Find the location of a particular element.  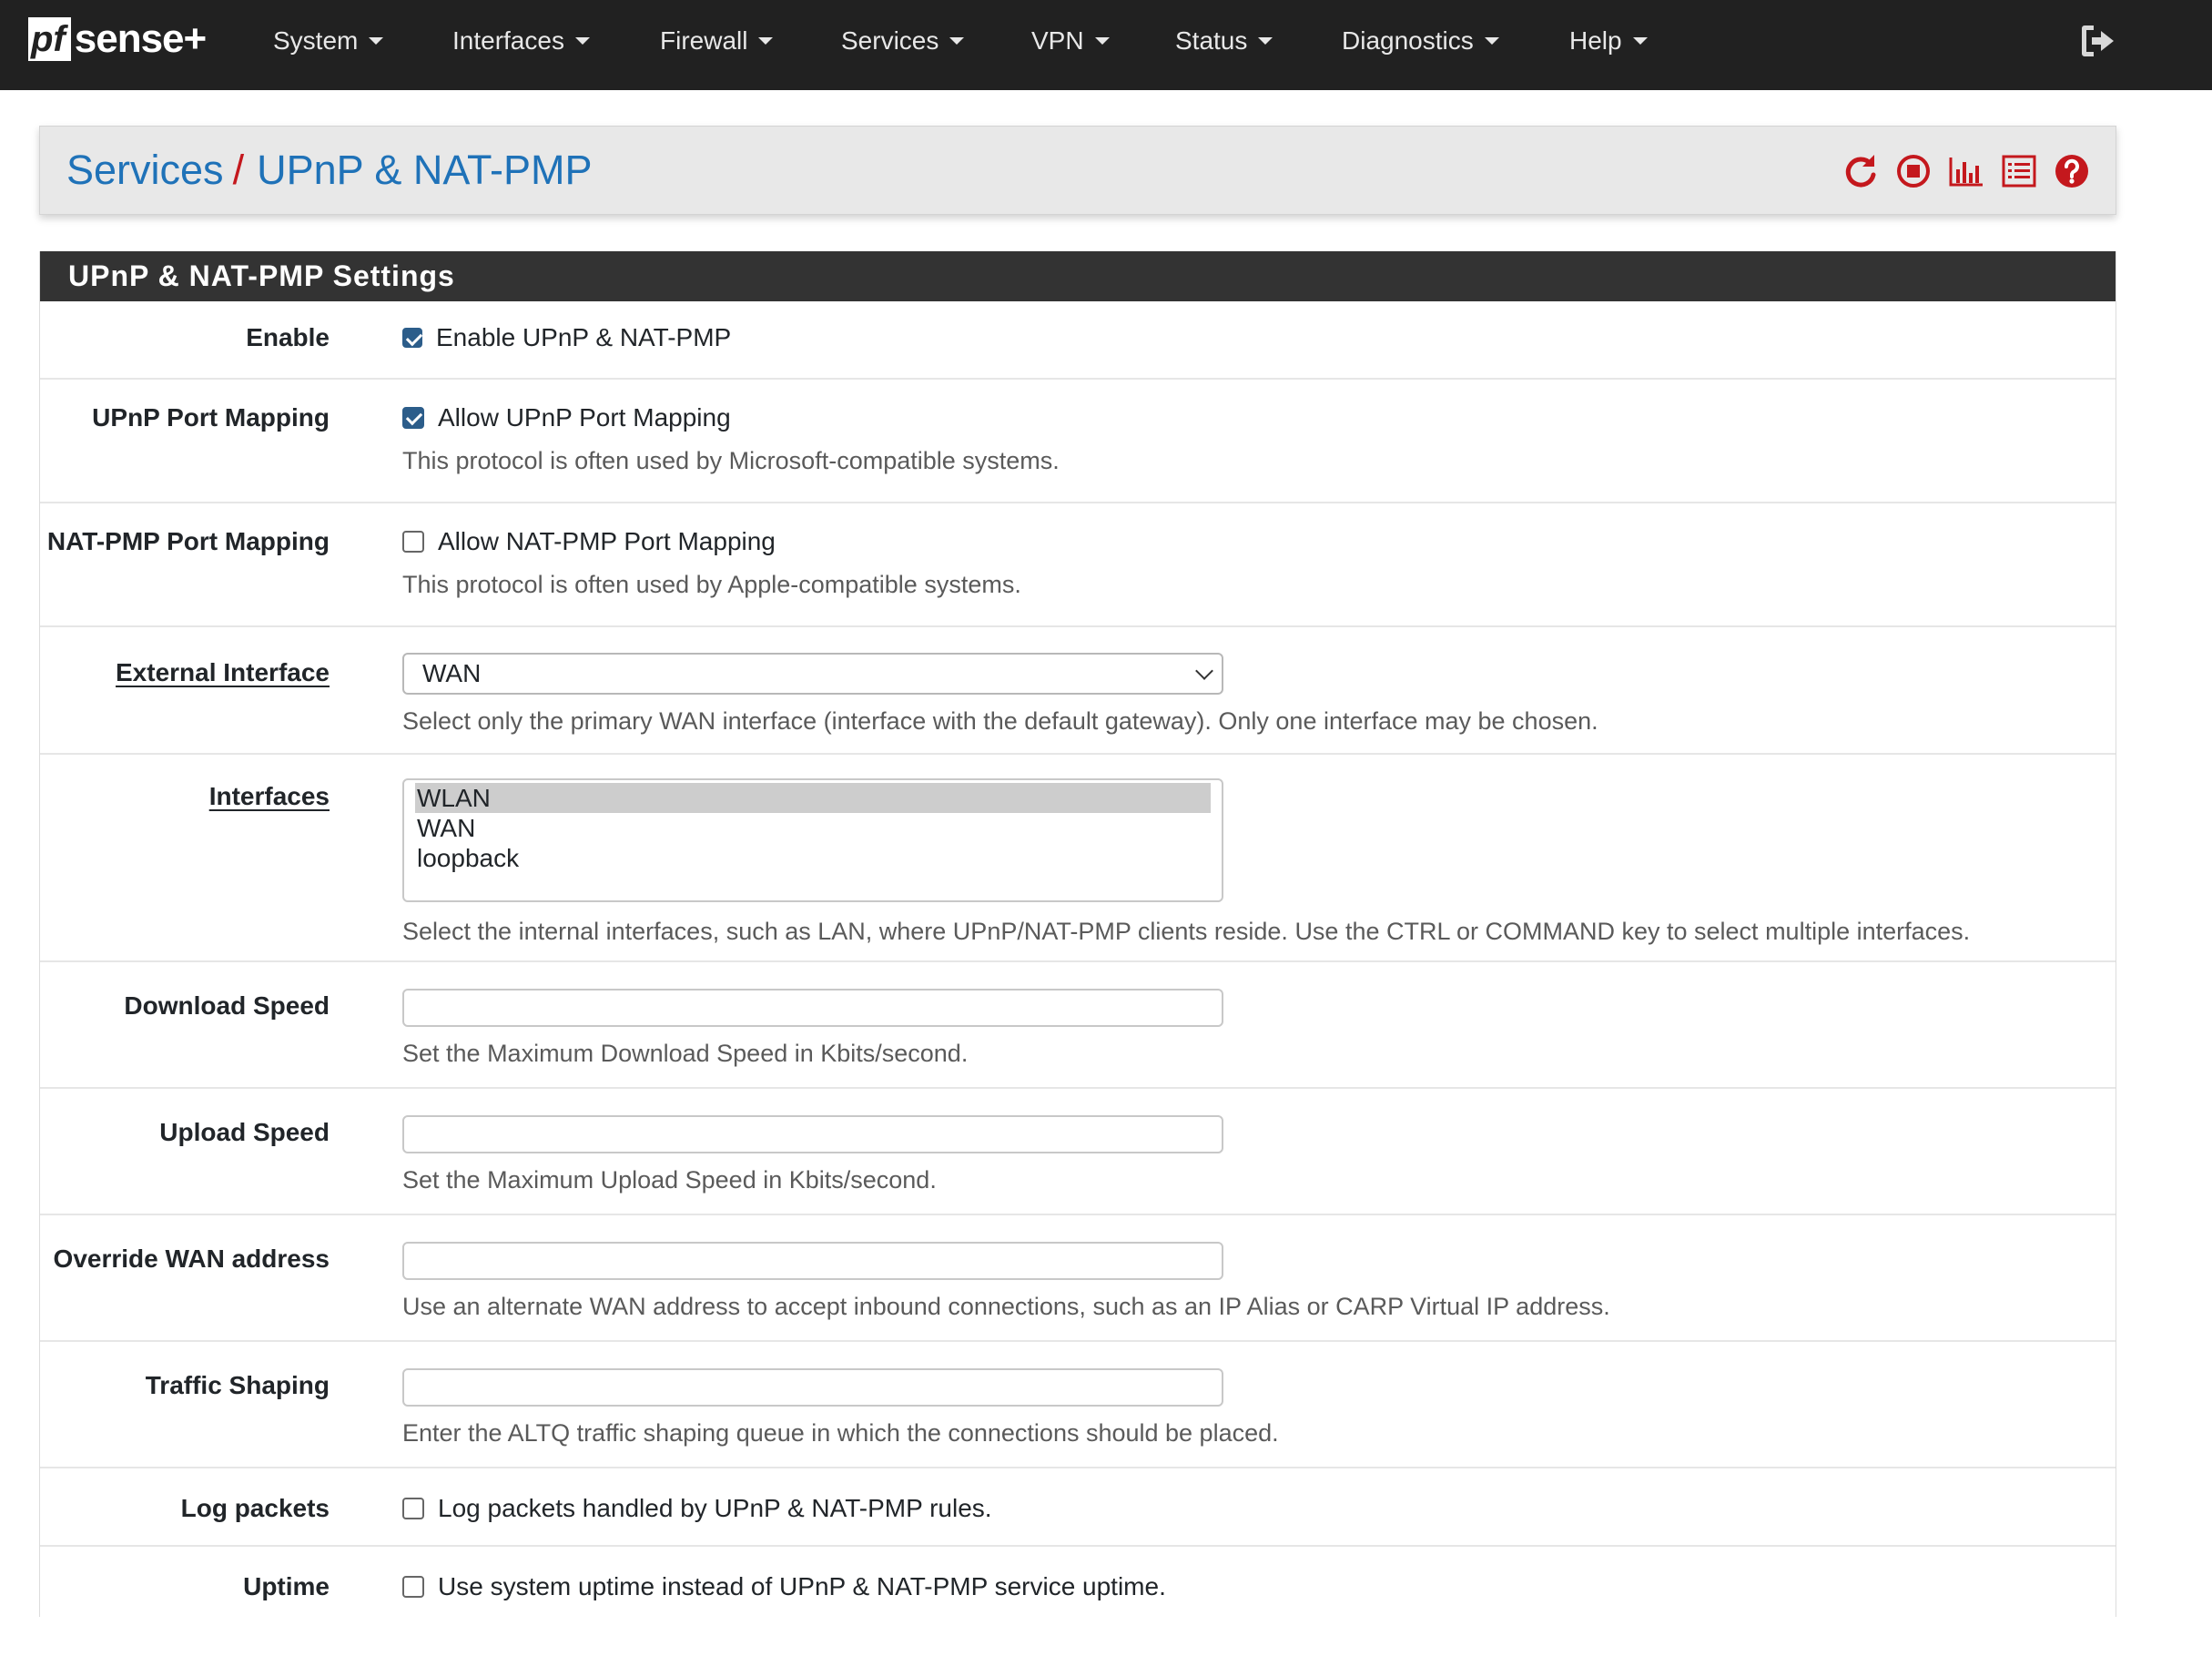

label-interfaces: Interfaces is located at coordinates (269, 797).